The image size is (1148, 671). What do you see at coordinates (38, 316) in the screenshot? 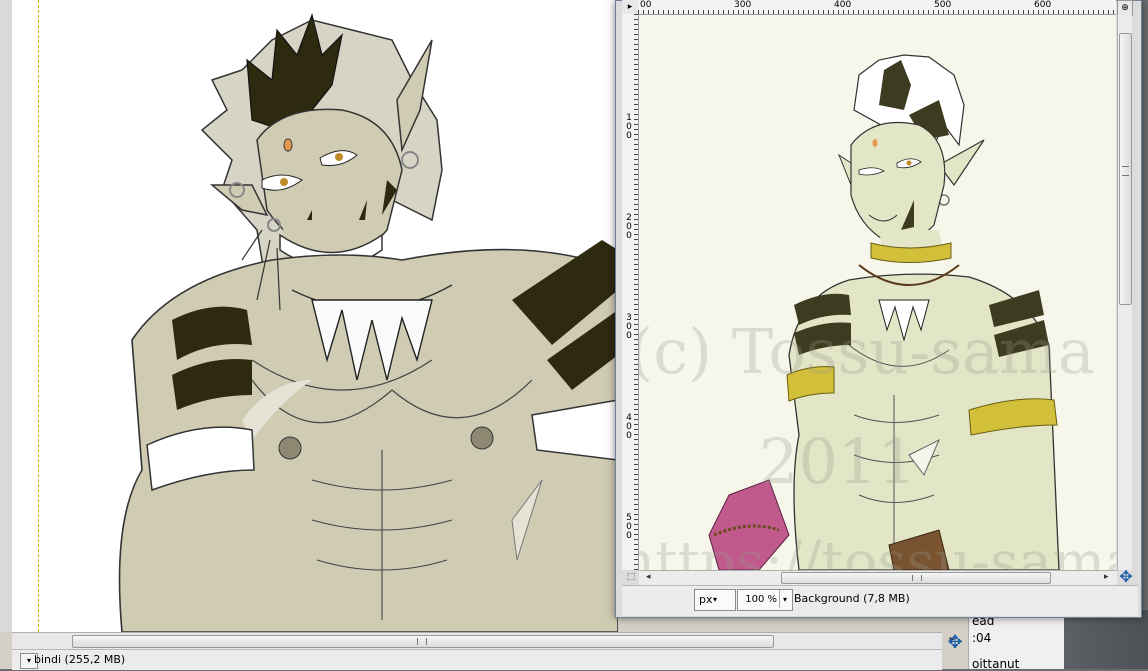
I see `canvas-guide-line` at bounding box center [38, 316].